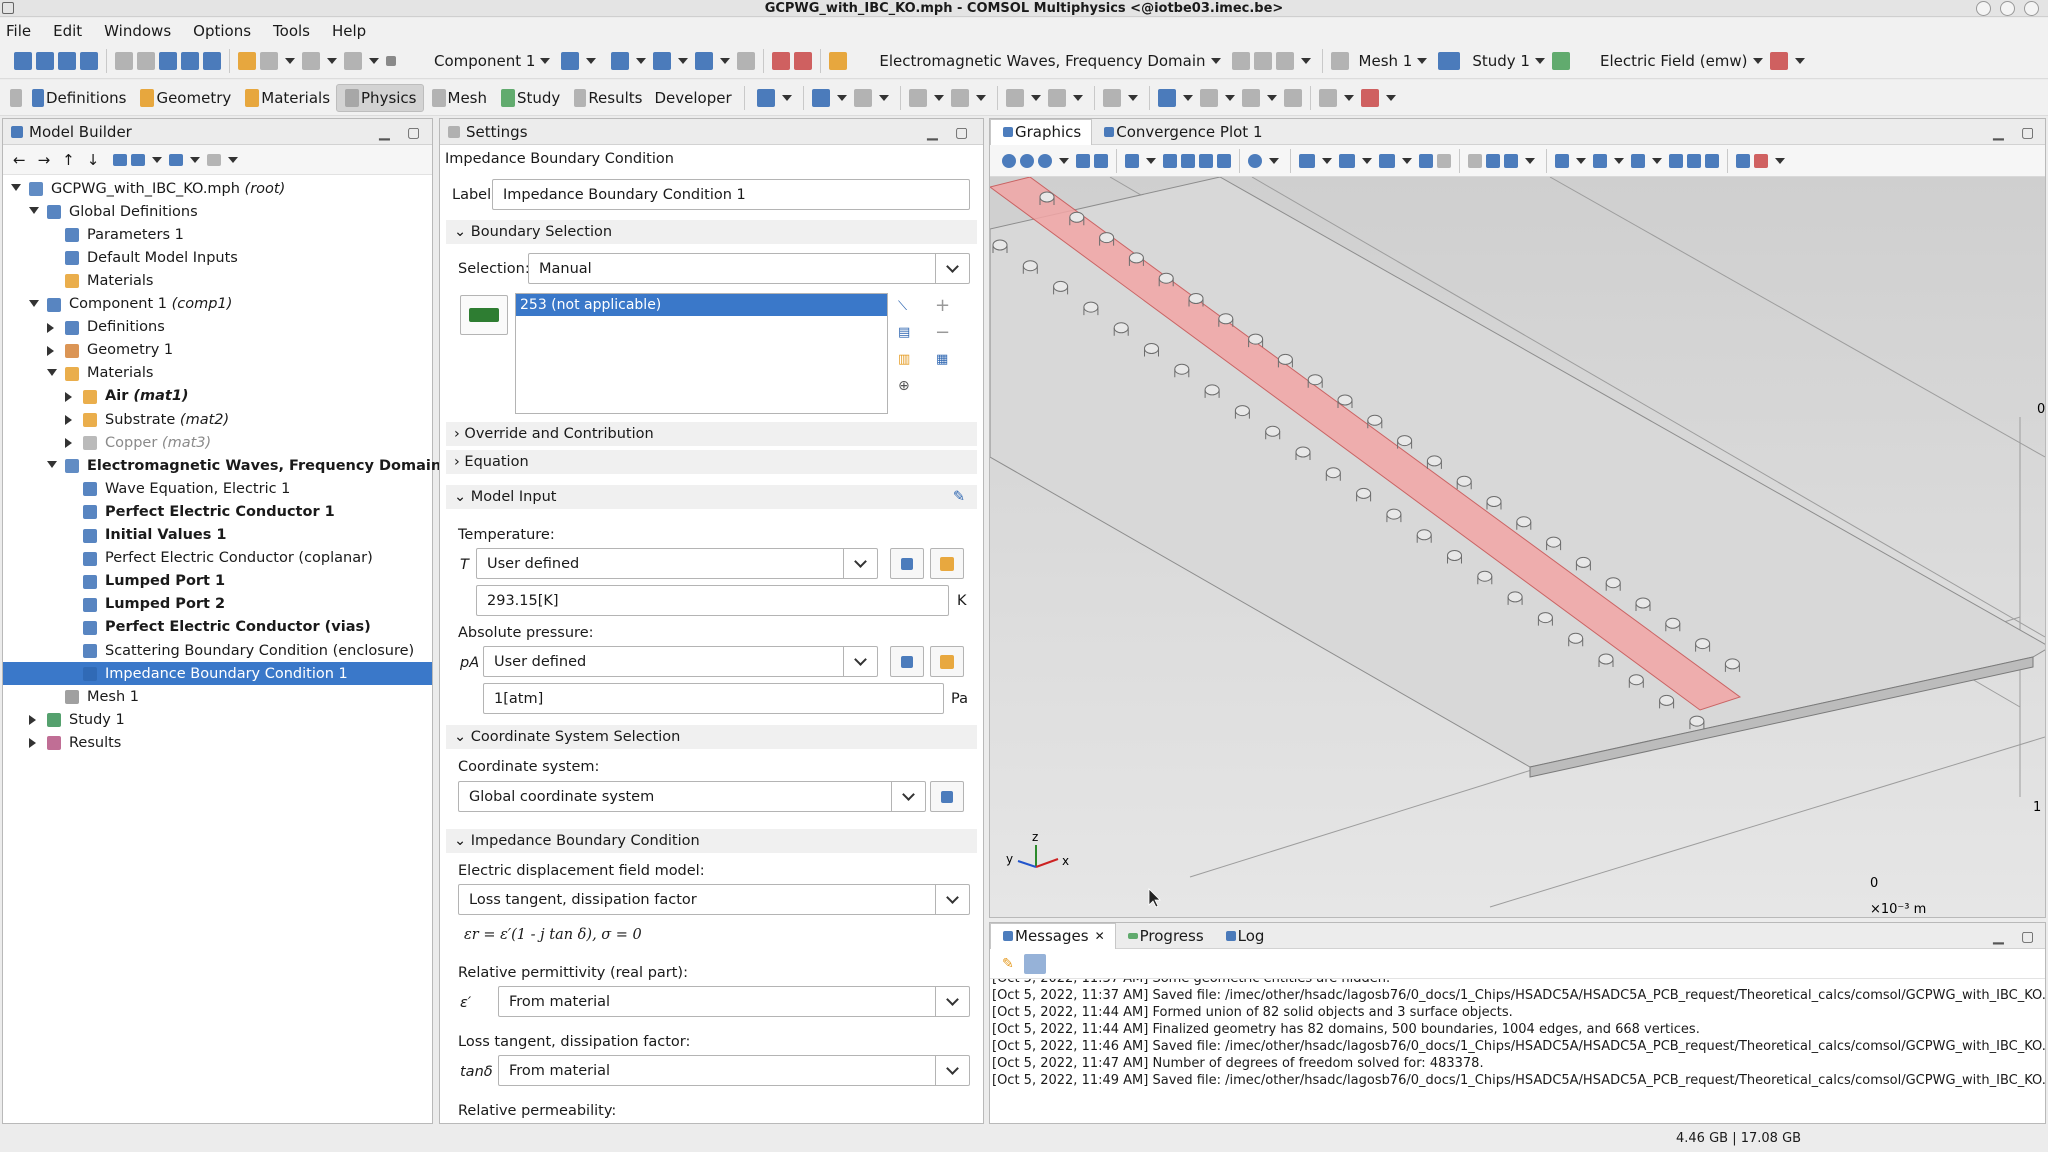 The image size is (2048, 1152). What do you see at coordinates (19, 160) in the screenshot?
I see `back-icon: ←` at bounding box center [19, 160].